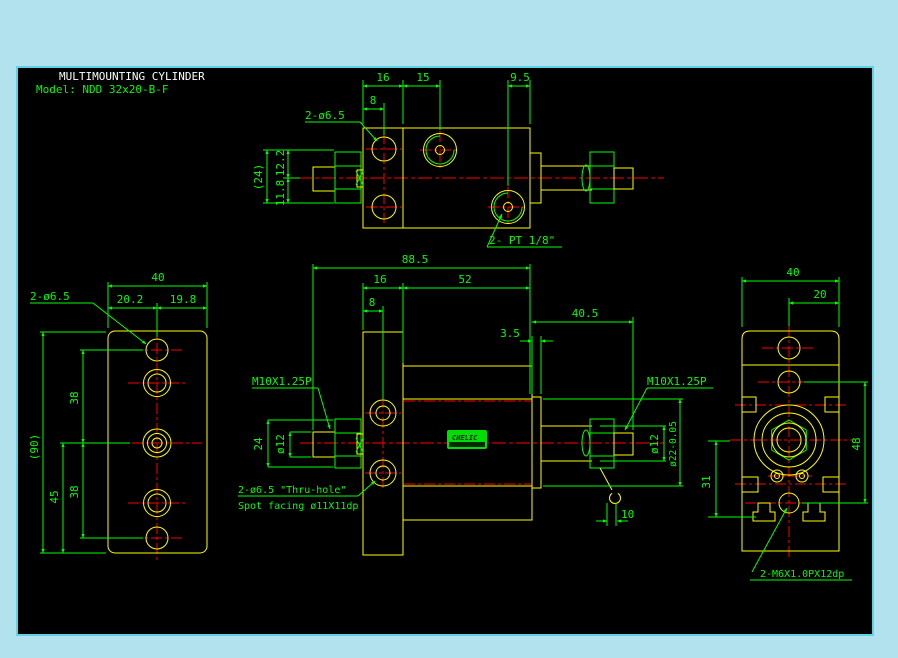 This screenshot has height=658, width=898. What do you see at coordinates (298, 506) in the screenshot?
I see `label-spot-facing: Spot facing ø11X11dp` at bounding box center [298, 506].